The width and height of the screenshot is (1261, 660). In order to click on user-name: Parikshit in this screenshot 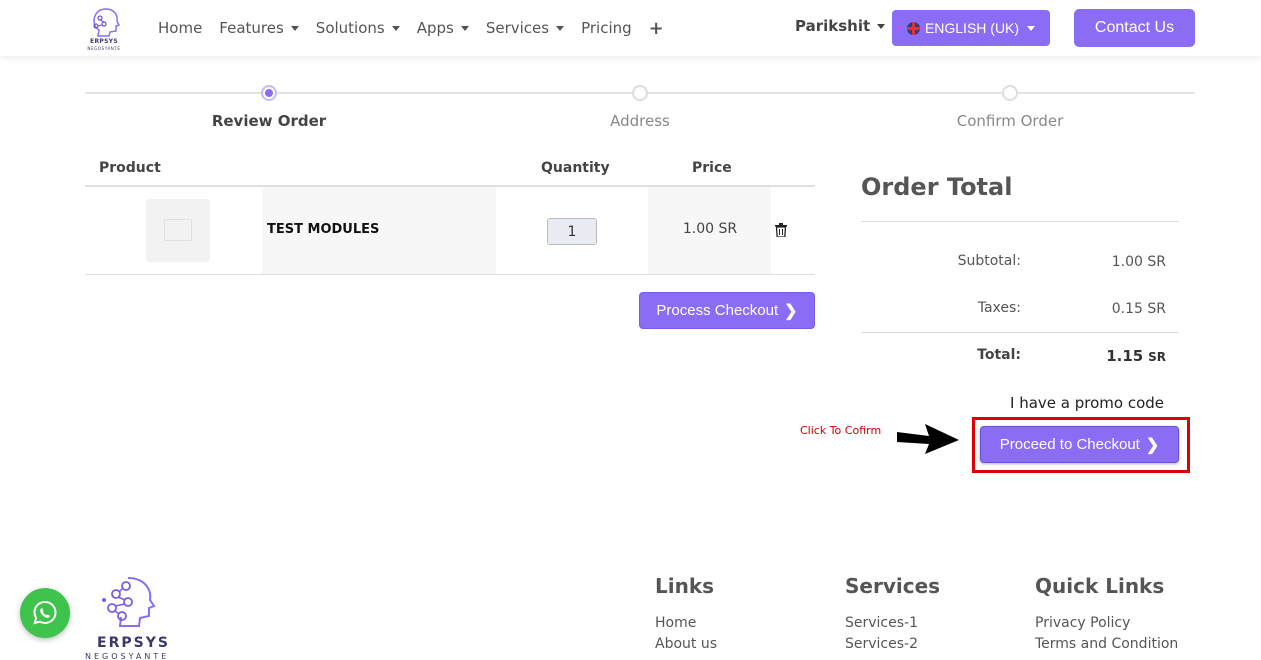, I will do `click(833, 26)`.